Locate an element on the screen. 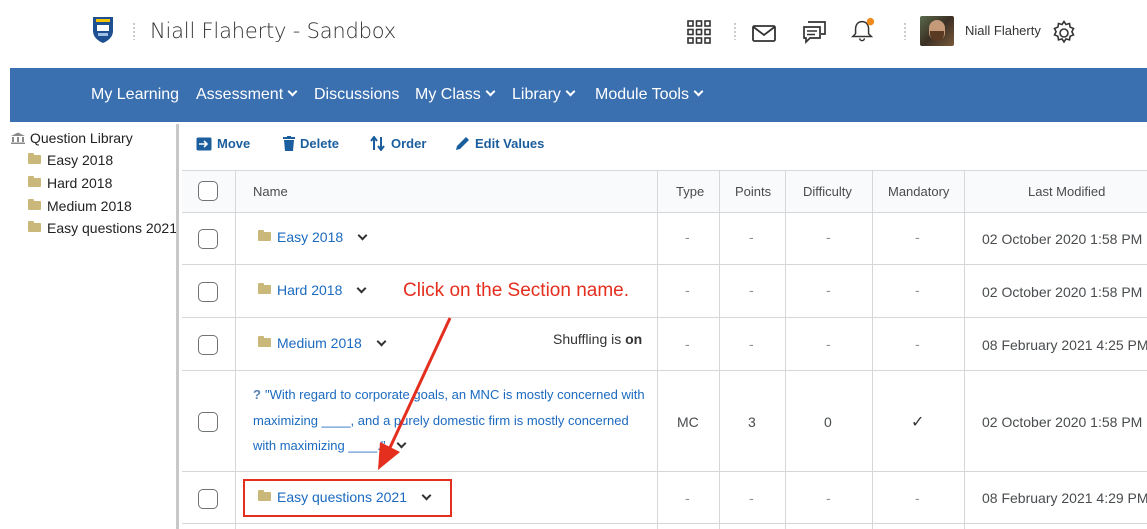 This screenshot has height=529, width=1147. library-icon is located at coordinates (18, 138).